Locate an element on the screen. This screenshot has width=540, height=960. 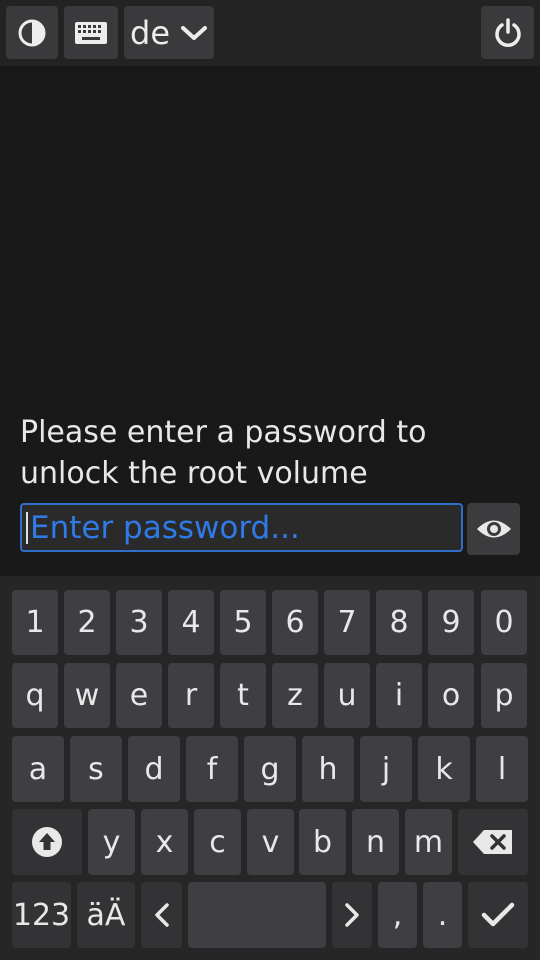
key-7: 7 is located at coordinates (347, 622).